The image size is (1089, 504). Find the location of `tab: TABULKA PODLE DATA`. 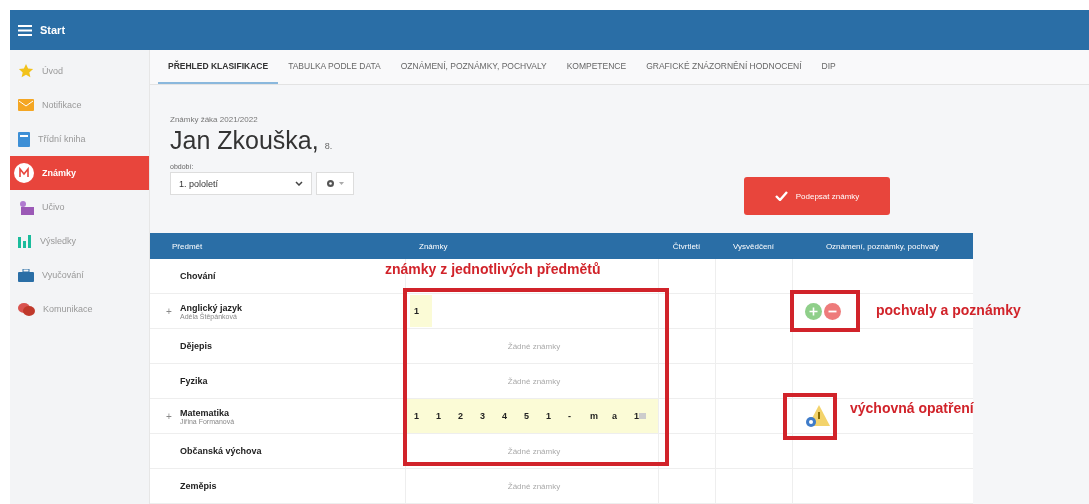

tab: TABULKA PODLE DATA is located at coordinates (334, 67).